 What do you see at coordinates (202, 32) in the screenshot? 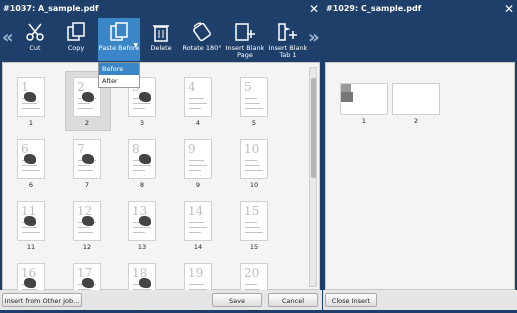
I see `rotate-icon` at bounding box center [202, 32].